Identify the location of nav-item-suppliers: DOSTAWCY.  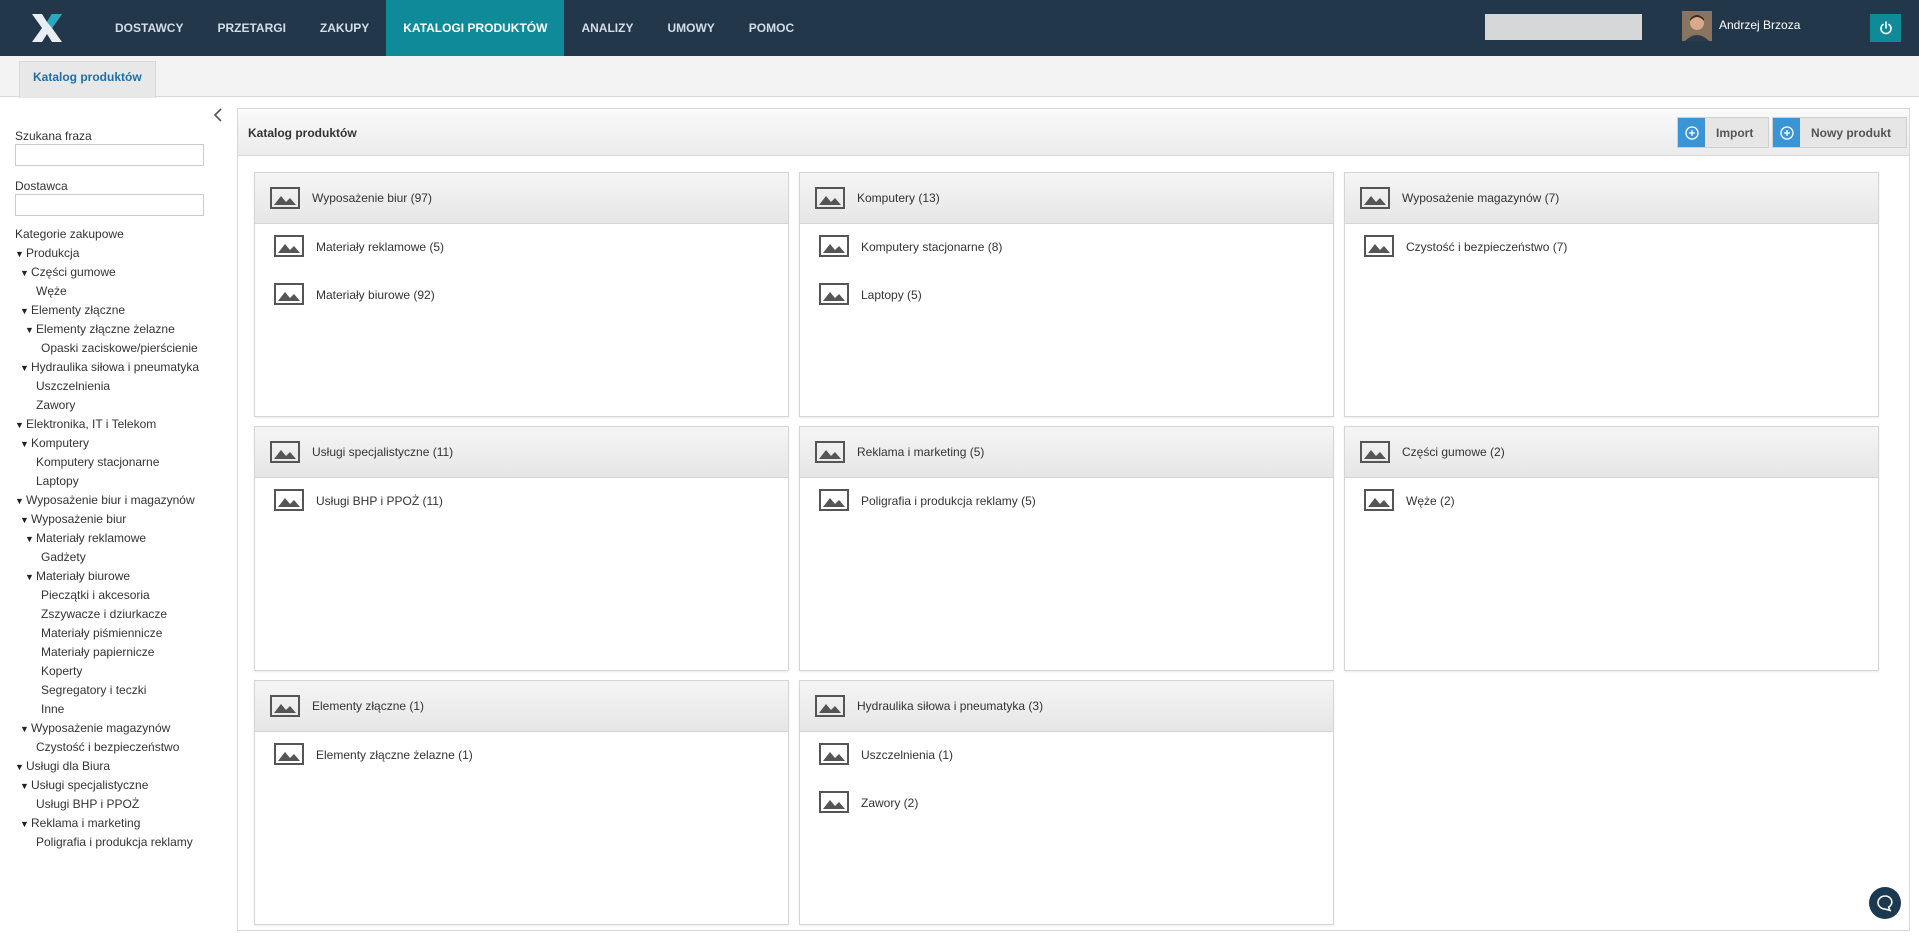
(149, 28).